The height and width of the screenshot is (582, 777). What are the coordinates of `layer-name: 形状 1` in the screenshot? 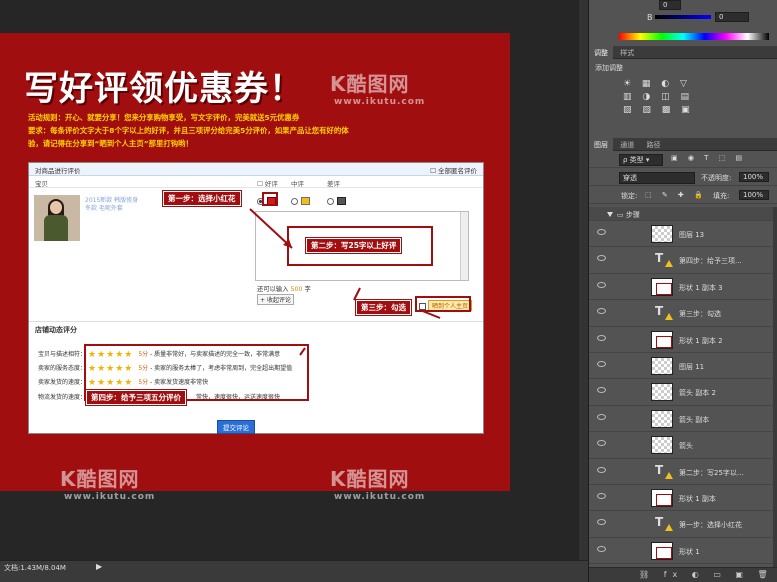 It's located at (689, 551).